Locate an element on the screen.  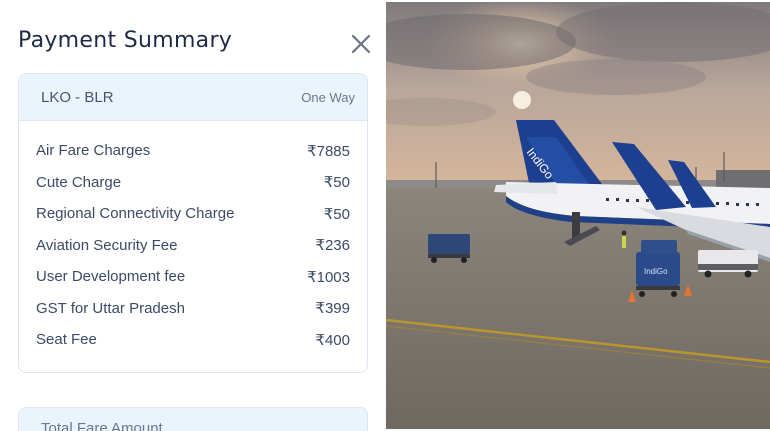
charge-amount: ₹400 is located at coordinates (332, 340).